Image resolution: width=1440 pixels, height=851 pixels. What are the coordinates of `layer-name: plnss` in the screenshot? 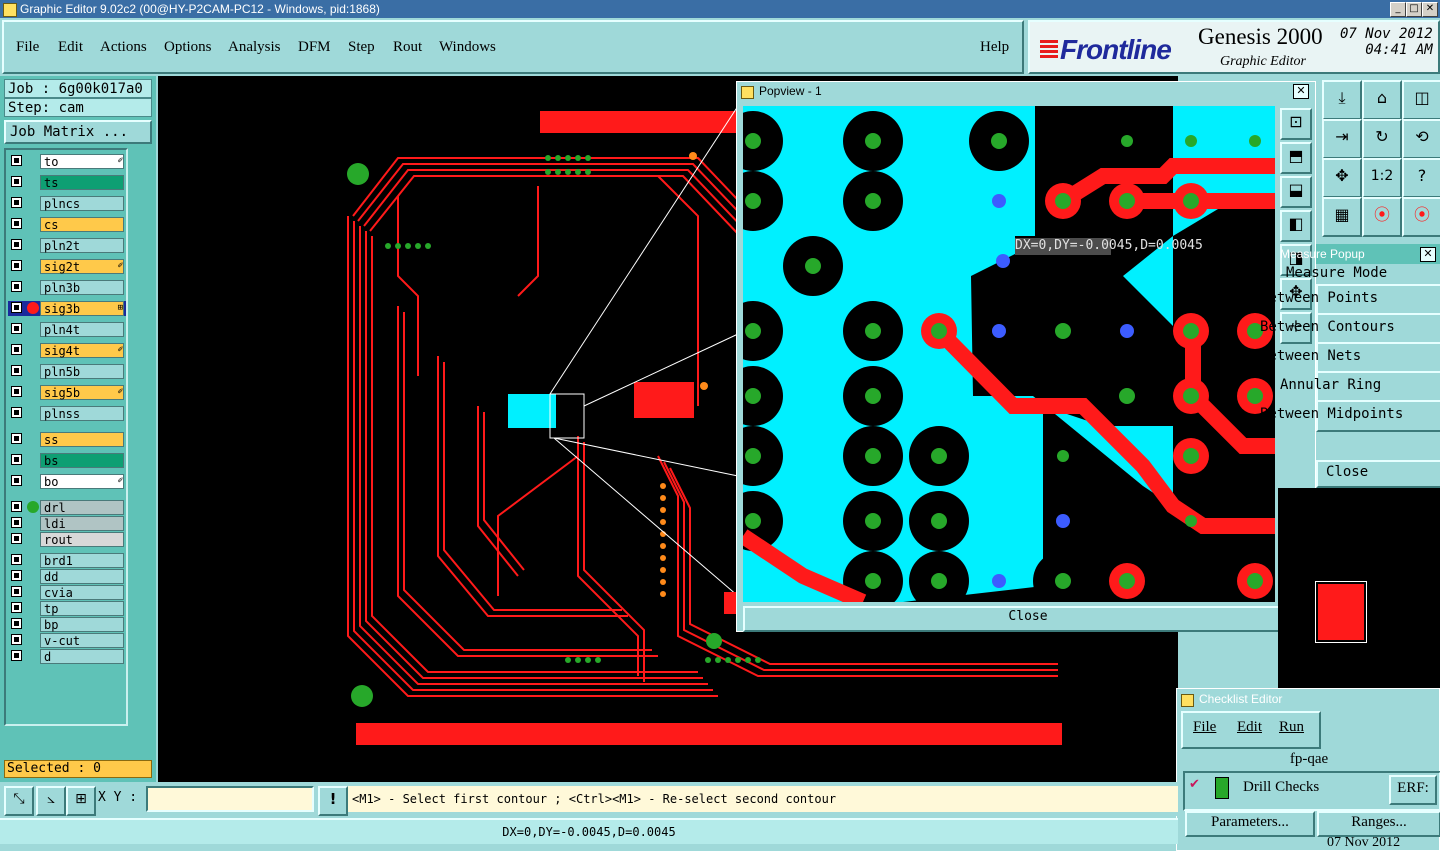 It's located at (82, 413).